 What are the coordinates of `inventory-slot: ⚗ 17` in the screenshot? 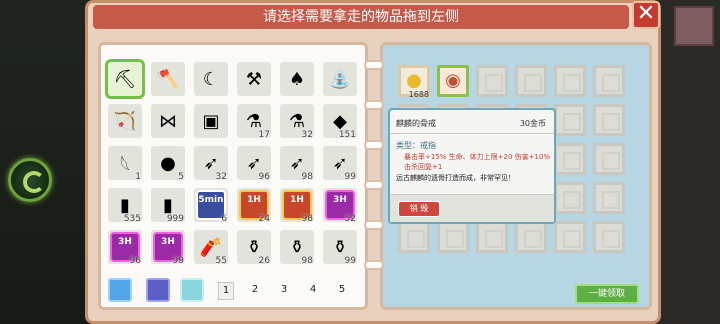 It's located at (254, 122).